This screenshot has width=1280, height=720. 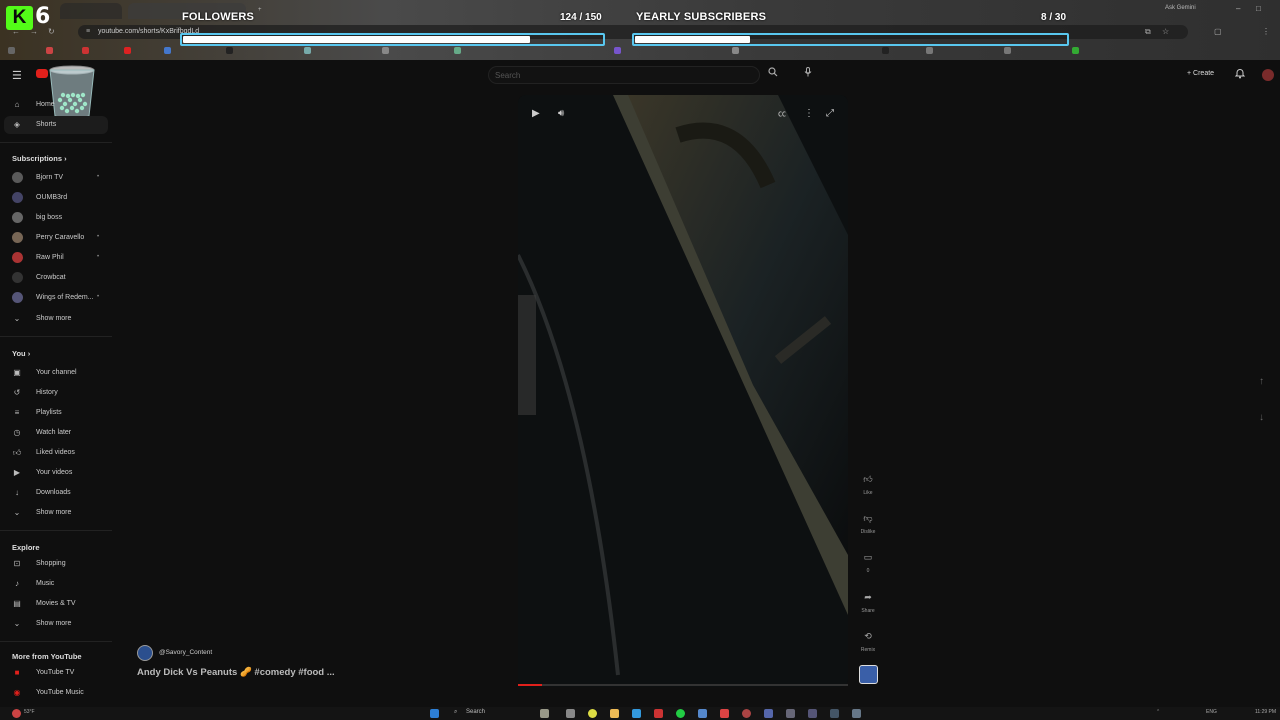 I want to click on sidebar-item-home: ⌂ Home, so click(x=56, y=105).